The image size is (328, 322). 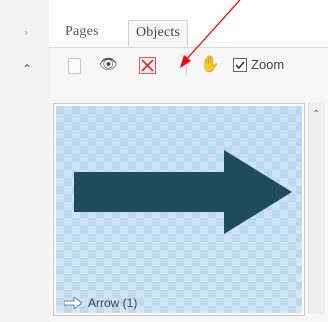 What do you see at coordinates (316, 114) in the screenshot?
I see `scroll-up-icon: ⌃` at bounding box center [316, 114].